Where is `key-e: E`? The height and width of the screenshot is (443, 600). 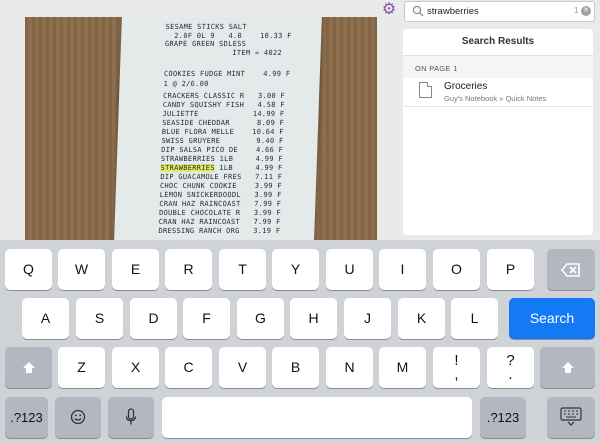 key-e: E is located at coordinates (135, 269).